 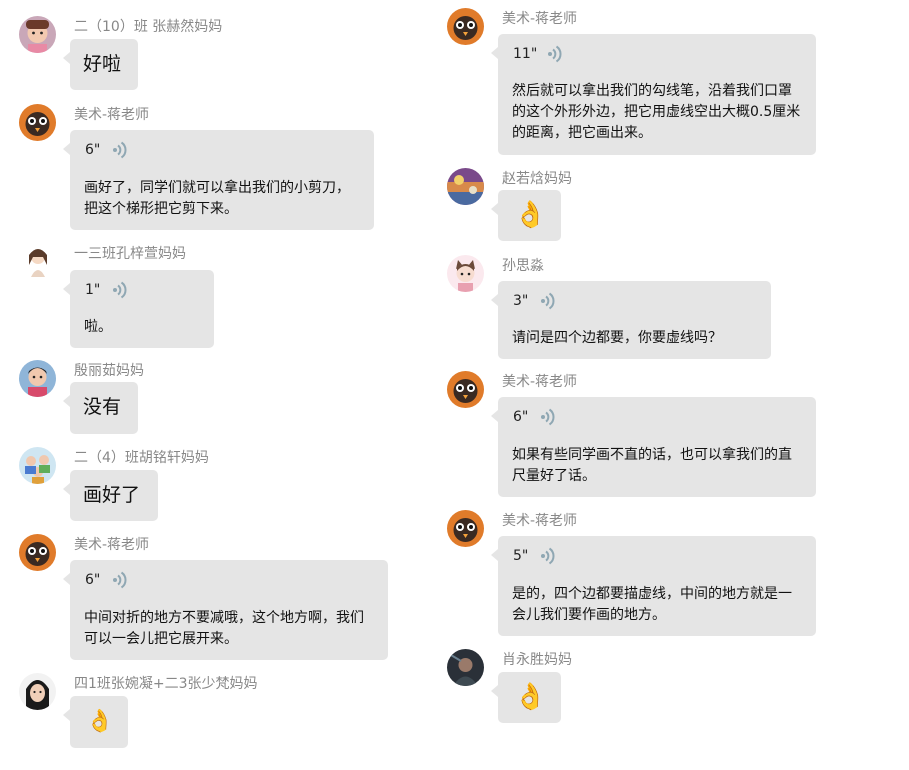 I want to click on sender-name: 一三班孔梓萱妈妈, so click(x=130, y=254).